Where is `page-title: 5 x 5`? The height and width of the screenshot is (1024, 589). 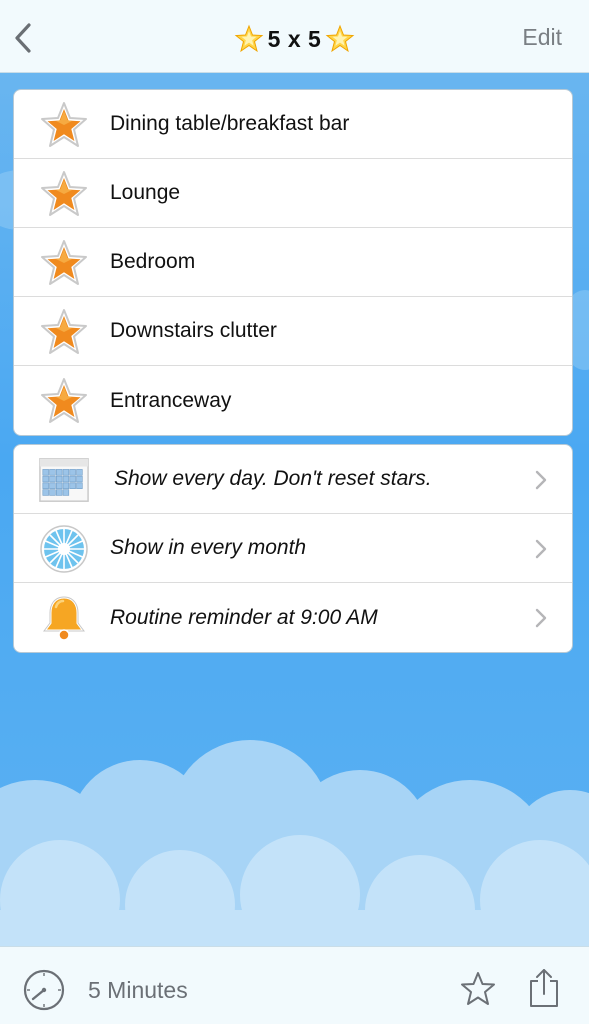 page-title: 5 x 5 is located at coordinates (294, 39).